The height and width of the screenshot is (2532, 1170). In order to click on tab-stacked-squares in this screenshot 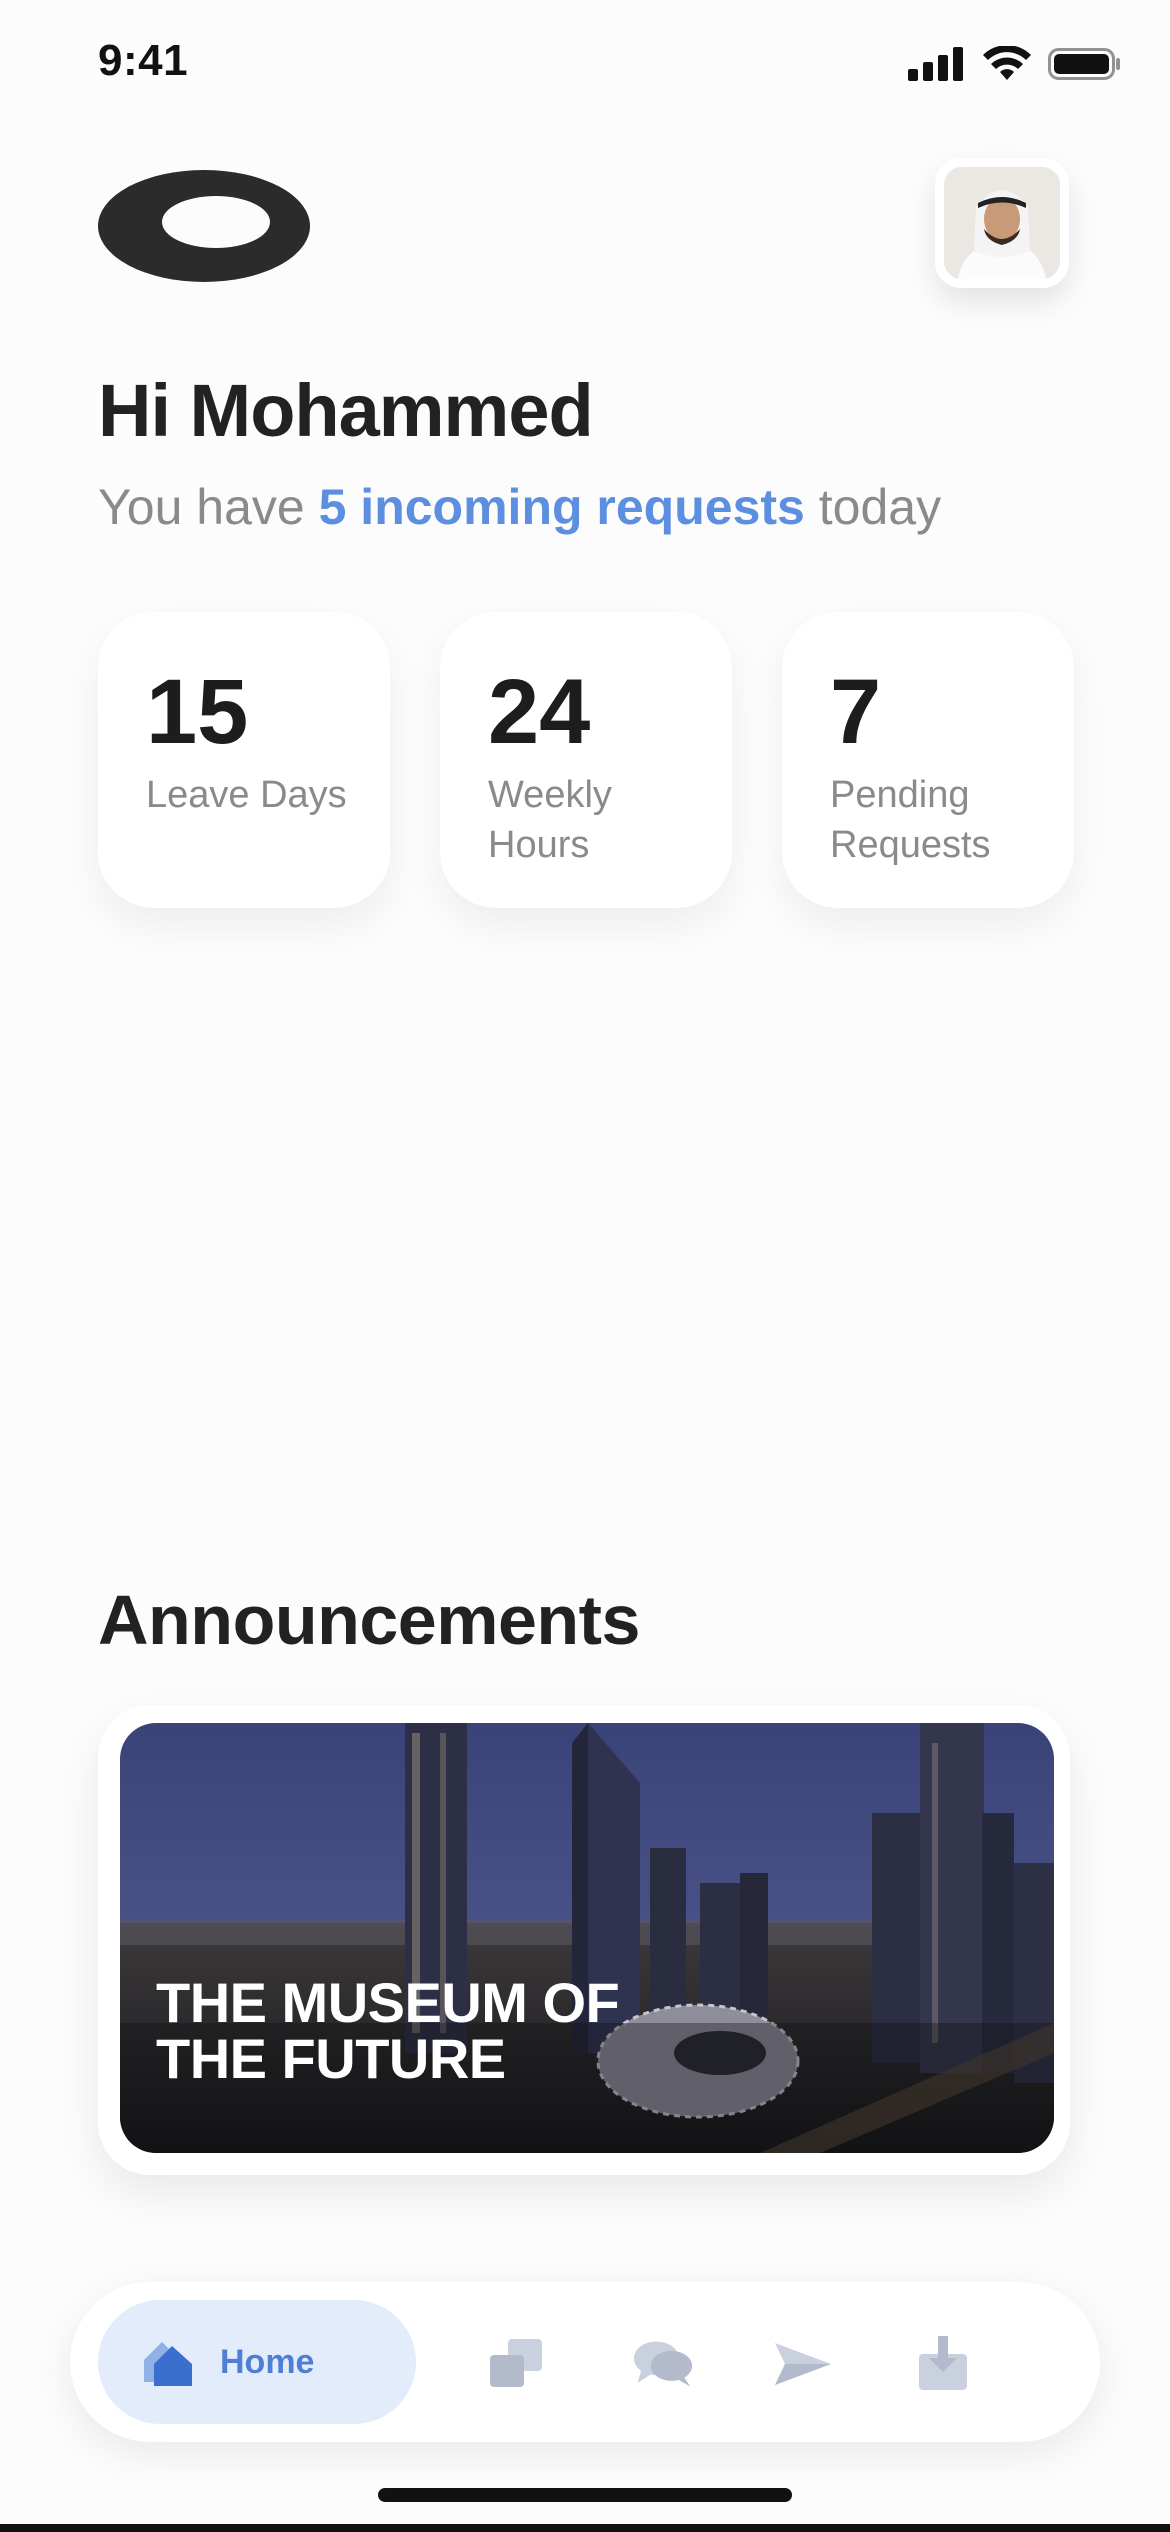, I will do `click(517, 2364)`.